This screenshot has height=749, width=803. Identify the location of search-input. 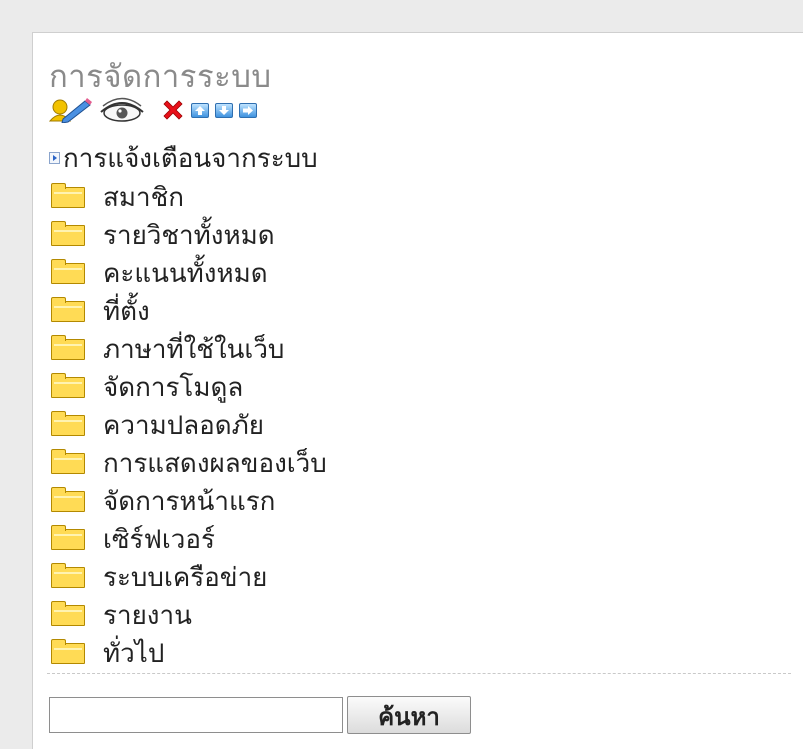
(196, 715).